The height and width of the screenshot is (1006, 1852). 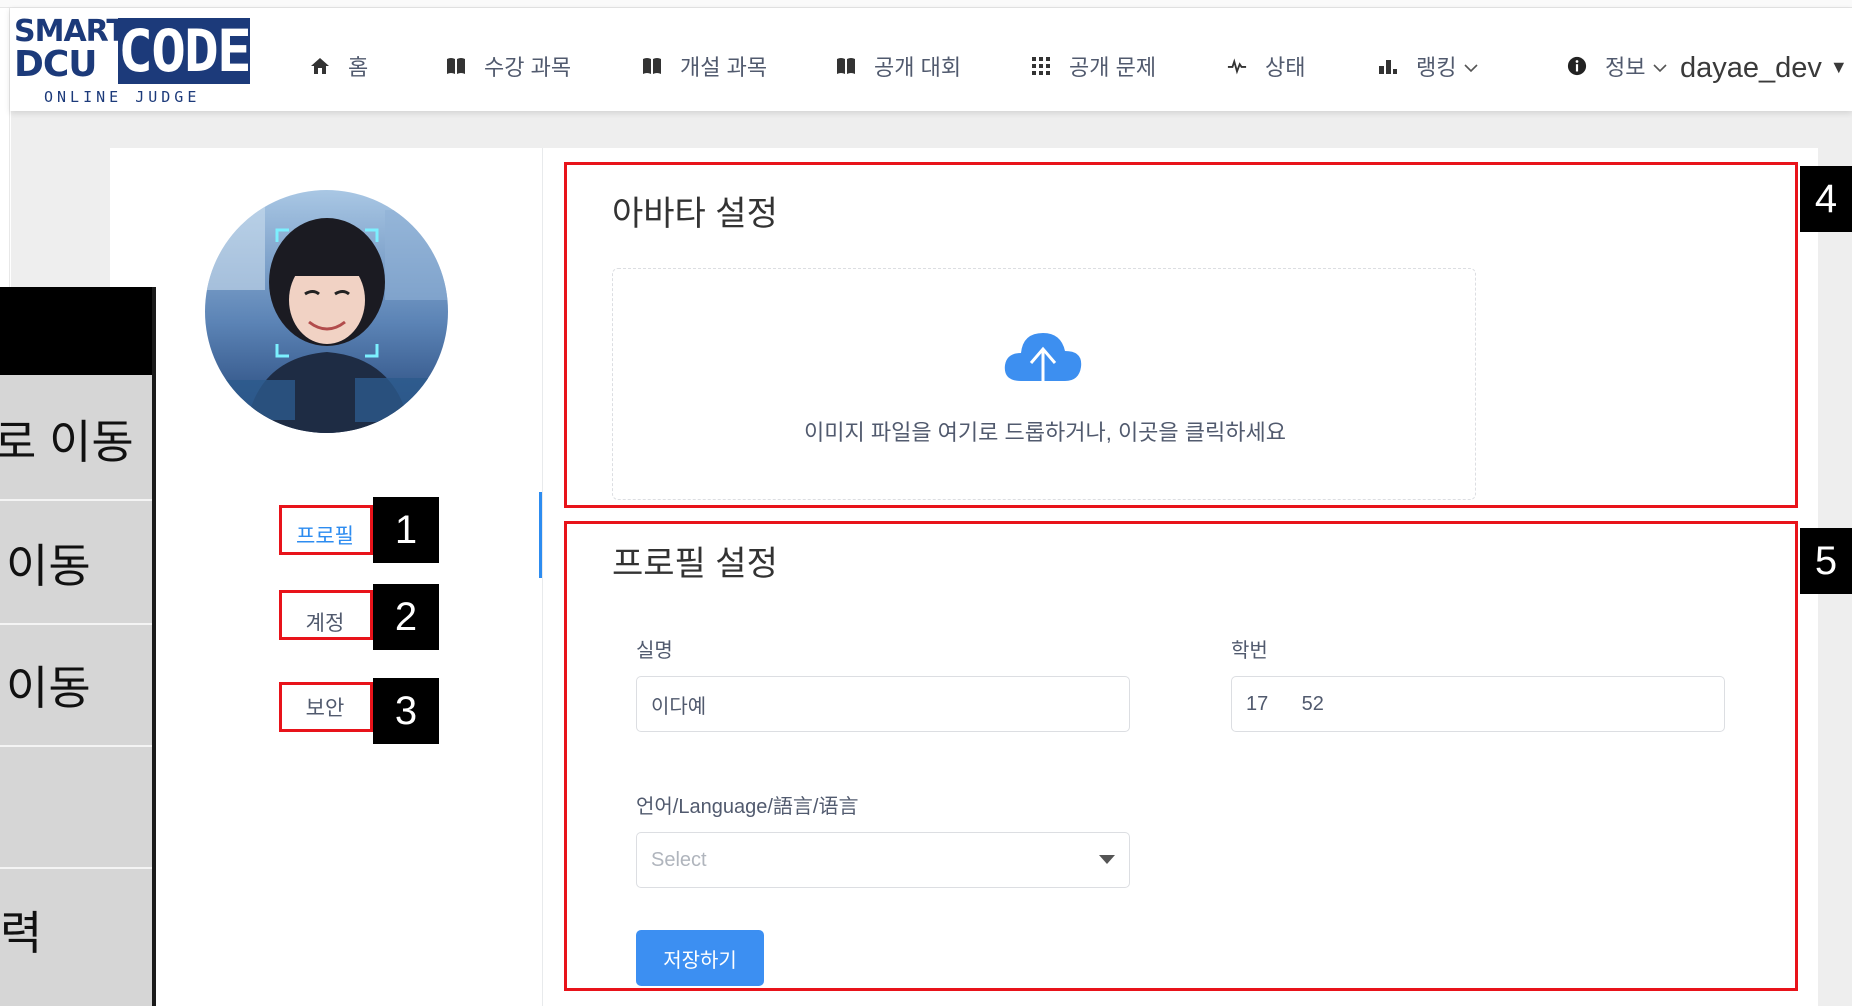 What do you see at coordinates (883, 704) in the screenshot?
I see `real-name-input: 이다예` at bounding box center [883, 704].